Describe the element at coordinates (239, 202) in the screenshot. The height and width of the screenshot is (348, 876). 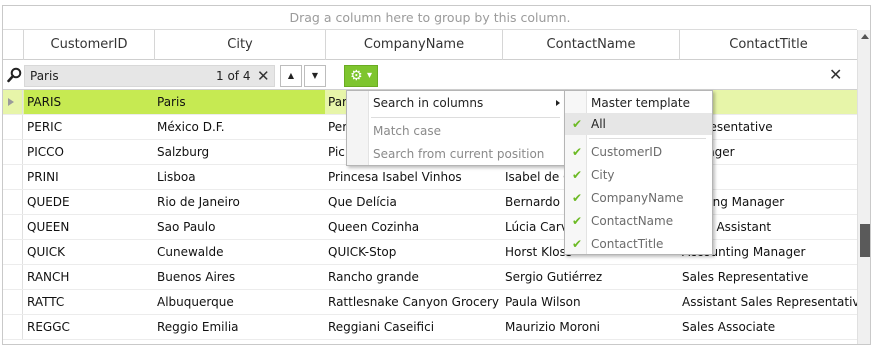
I see `cell-city: Rio de Janeiro` at that location.